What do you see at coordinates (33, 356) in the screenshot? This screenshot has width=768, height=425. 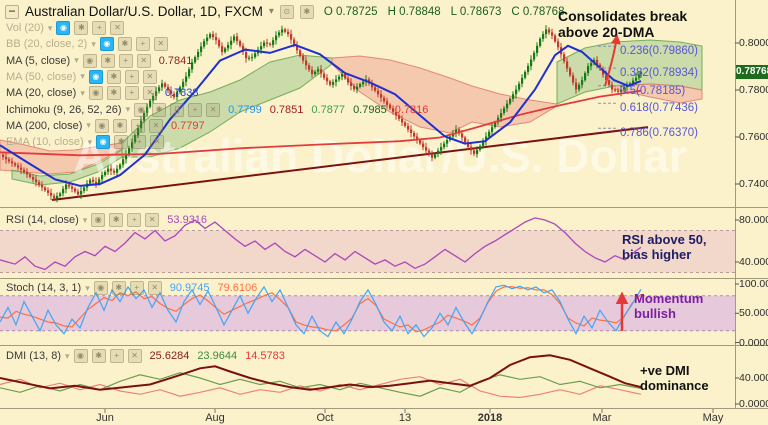 I see `indicator-label: DMI (13, 8)` at bounding box center [33, 356].